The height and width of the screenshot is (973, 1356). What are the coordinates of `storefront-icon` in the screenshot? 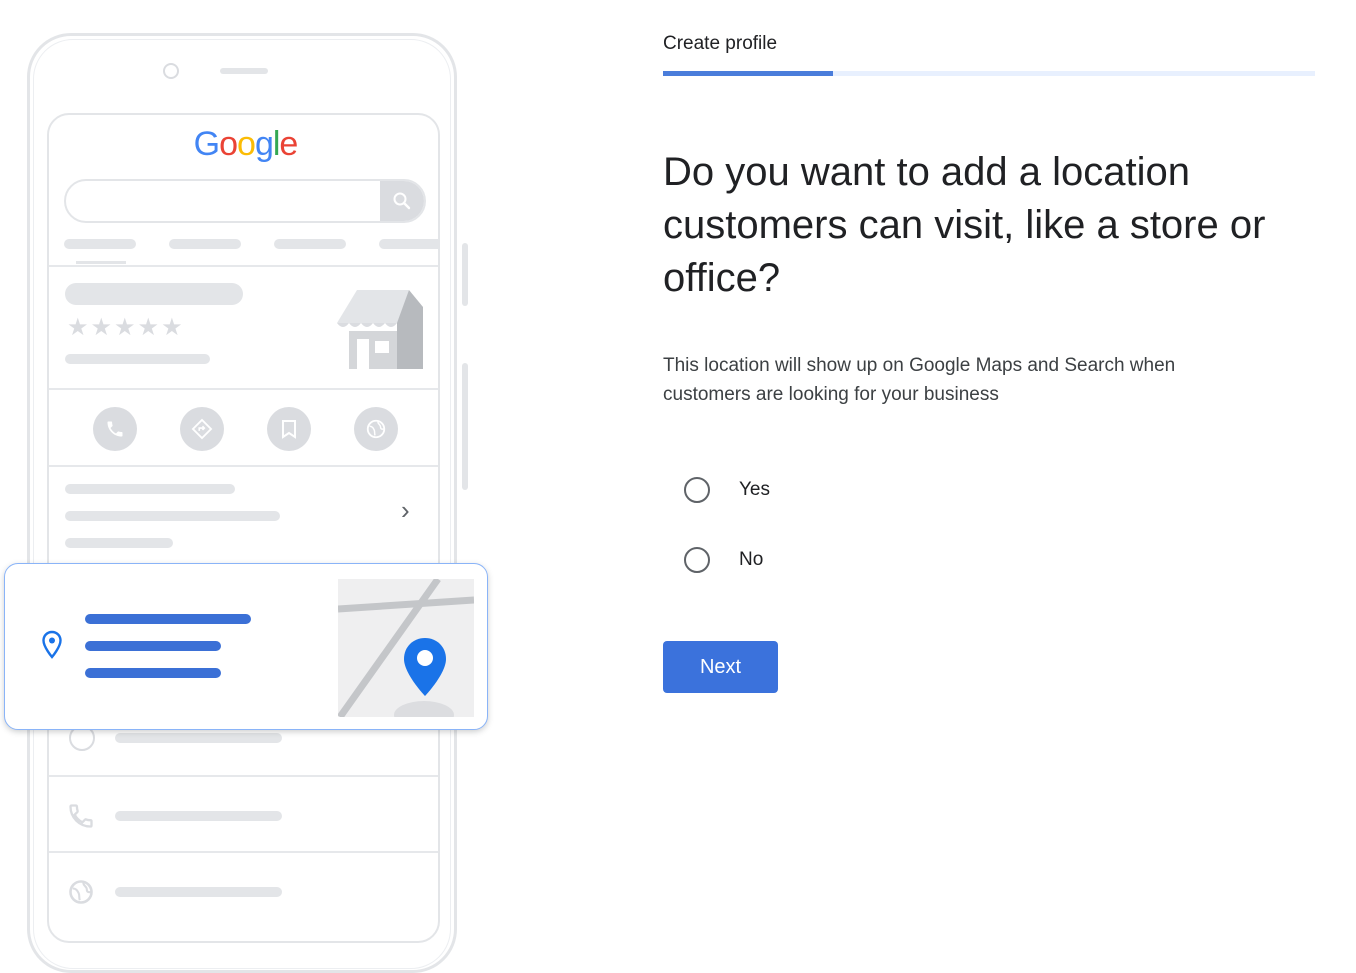 It's located at (381, 331).